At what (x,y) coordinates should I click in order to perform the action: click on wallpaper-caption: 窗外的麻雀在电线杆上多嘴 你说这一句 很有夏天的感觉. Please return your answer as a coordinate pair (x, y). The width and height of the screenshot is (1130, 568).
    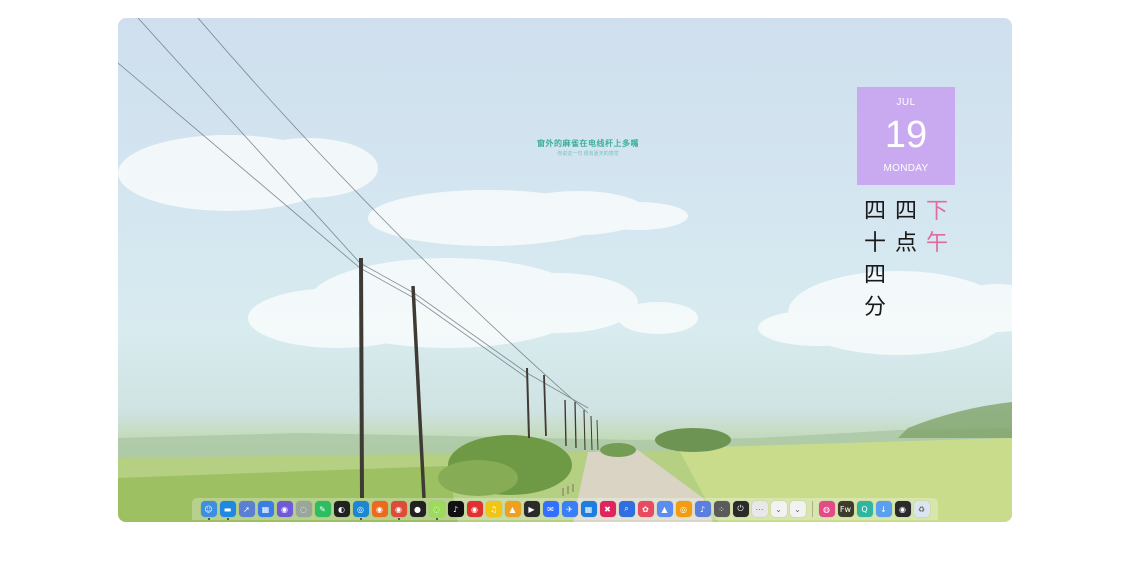
    Looking at the image, I should click on (588, 147).